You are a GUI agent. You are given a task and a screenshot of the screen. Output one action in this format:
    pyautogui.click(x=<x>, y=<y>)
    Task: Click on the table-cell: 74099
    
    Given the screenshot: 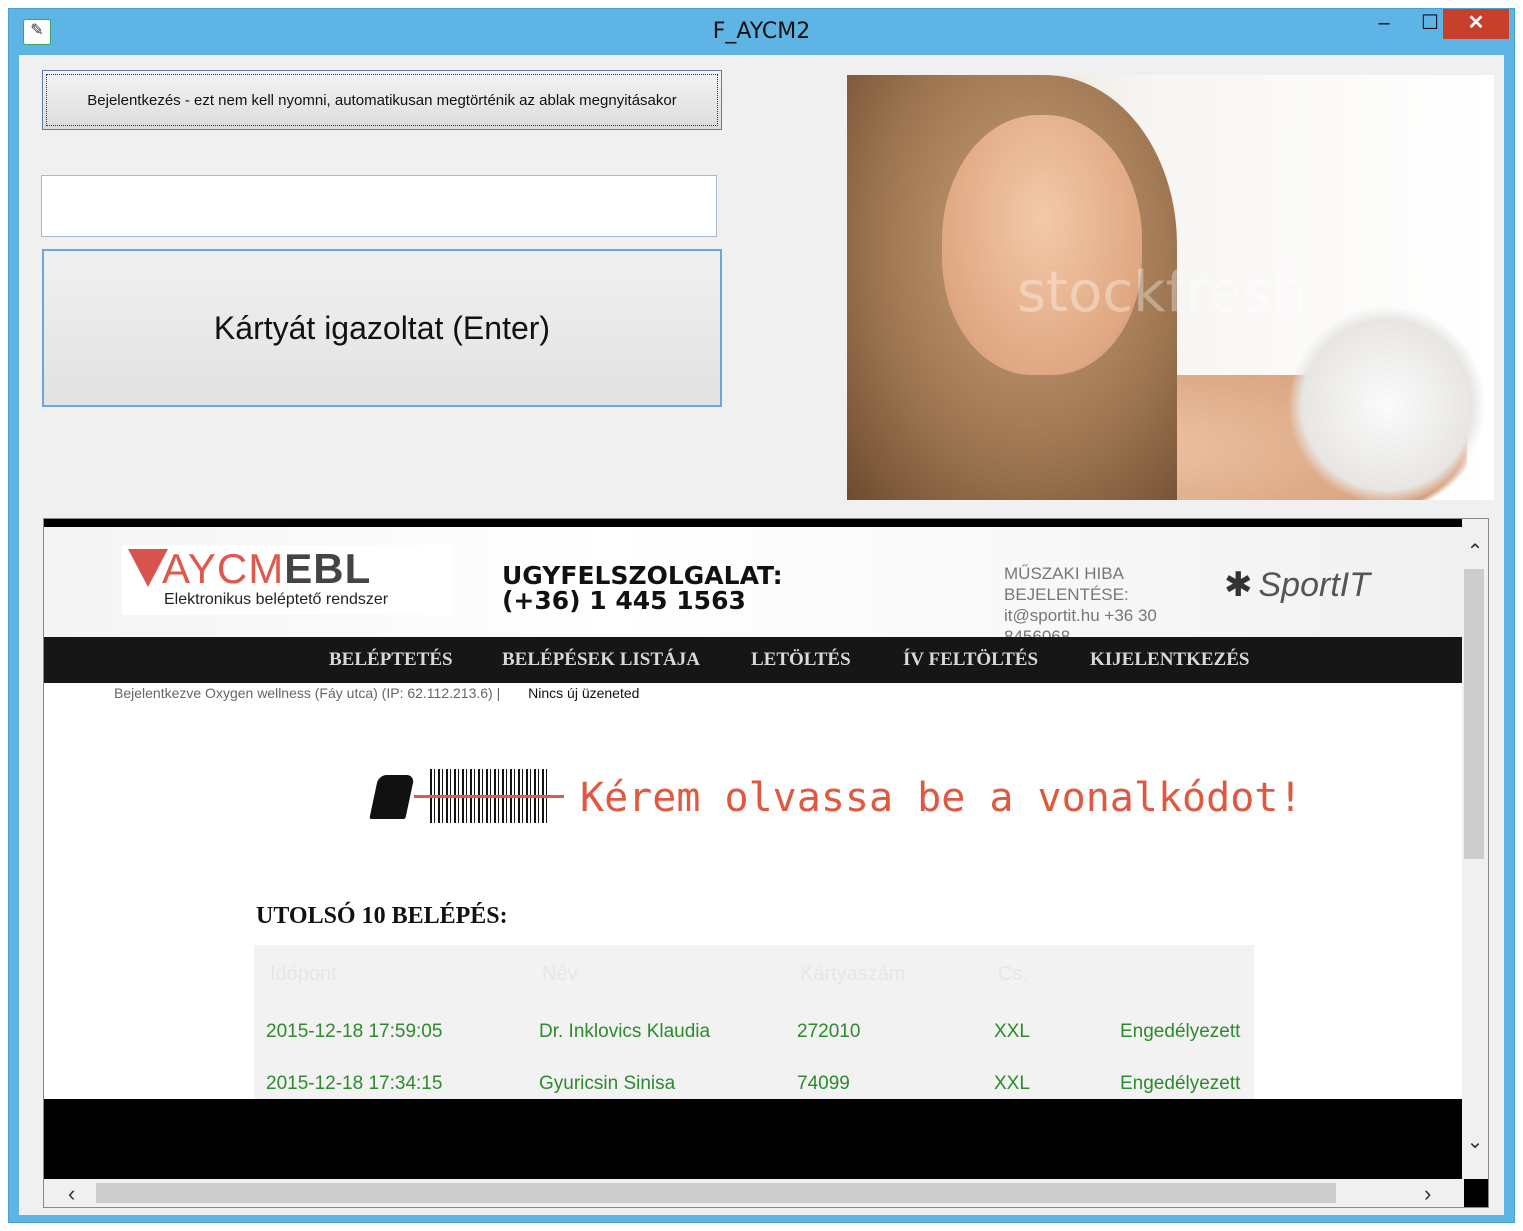 What is the action you would take?
    pyautogui.click(x=823, y=1083)
    